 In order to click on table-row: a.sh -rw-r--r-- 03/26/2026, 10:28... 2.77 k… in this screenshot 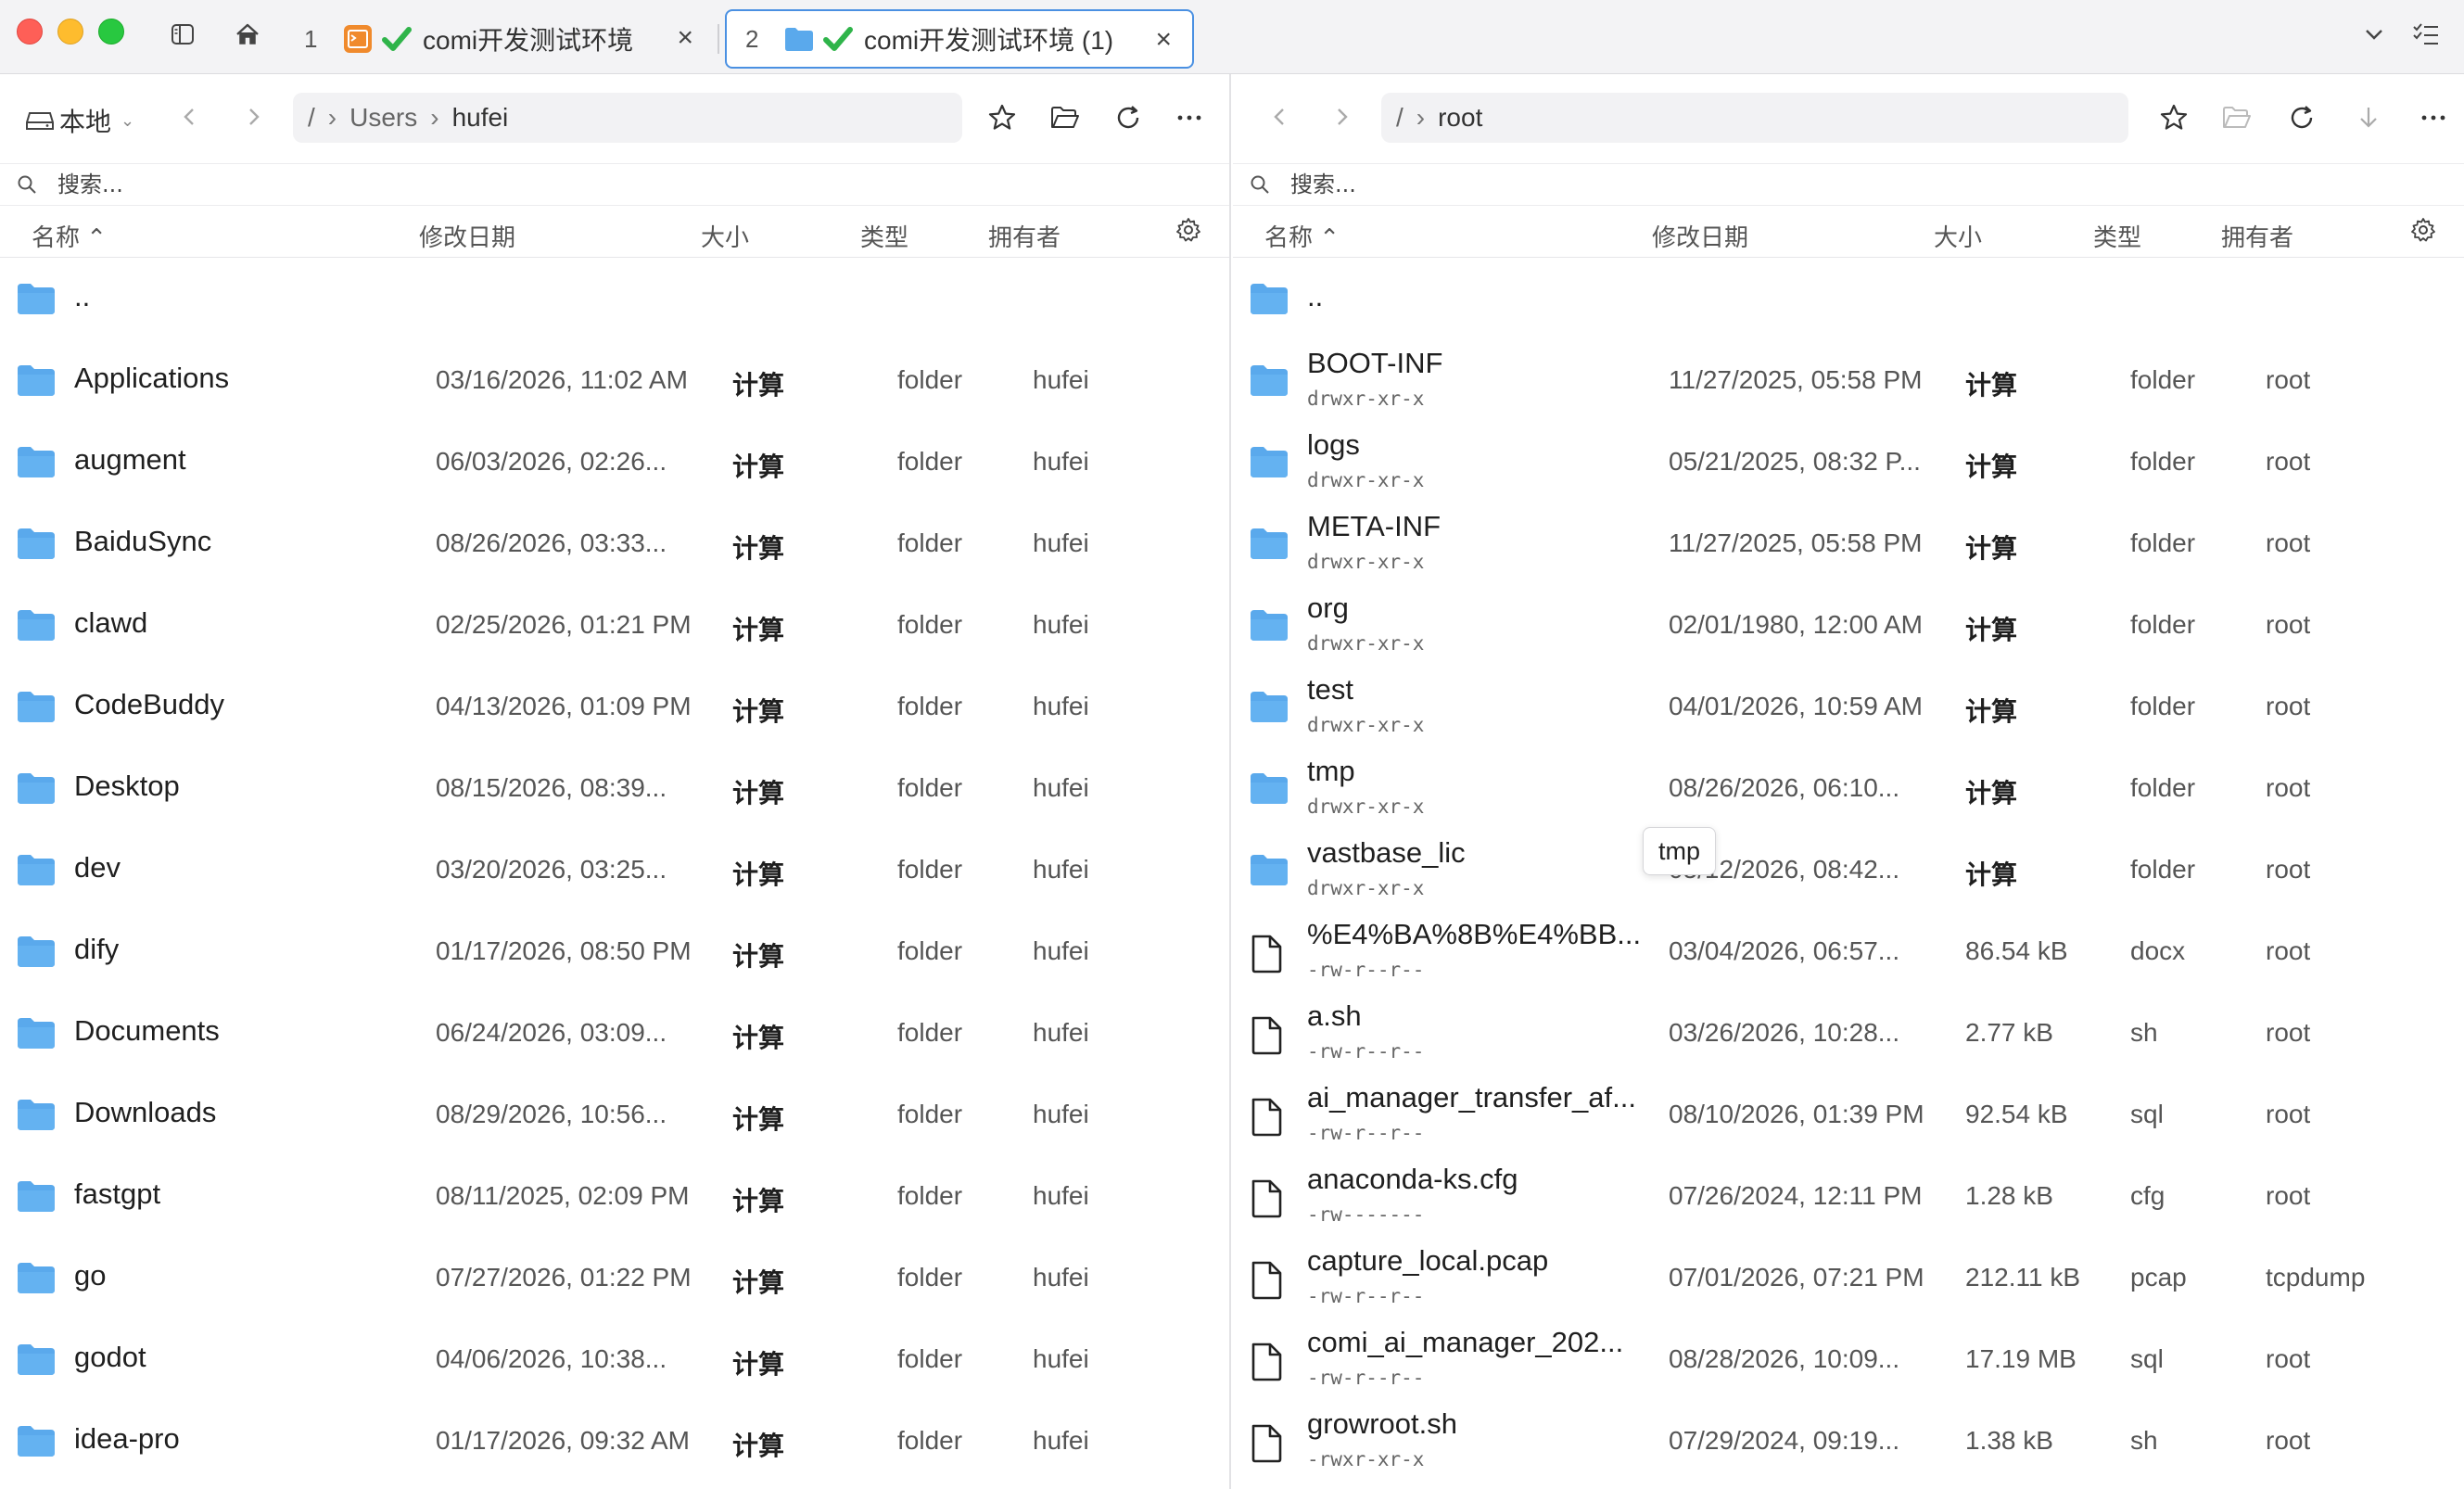, I will do `click(1848, 1033)`.